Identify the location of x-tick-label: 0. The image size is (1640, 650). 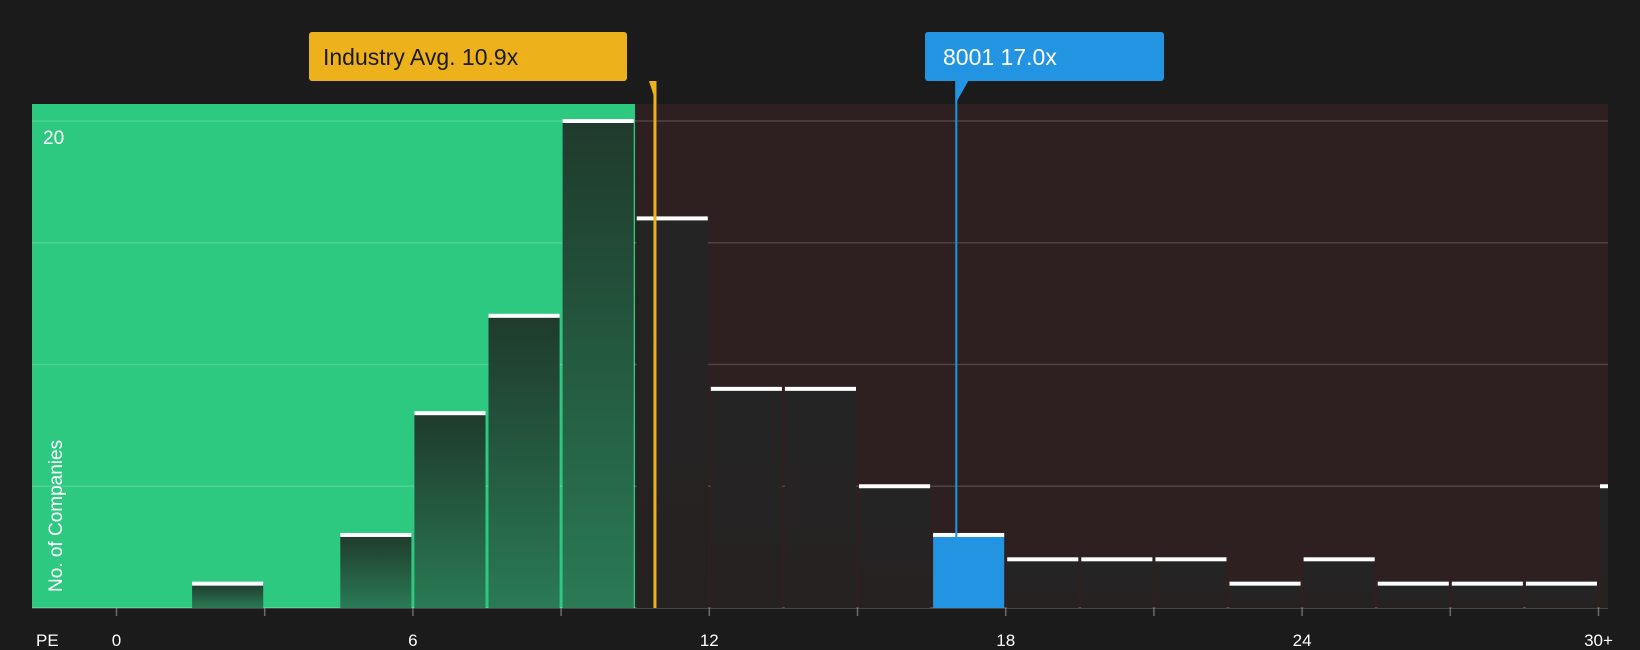
(116, 640).